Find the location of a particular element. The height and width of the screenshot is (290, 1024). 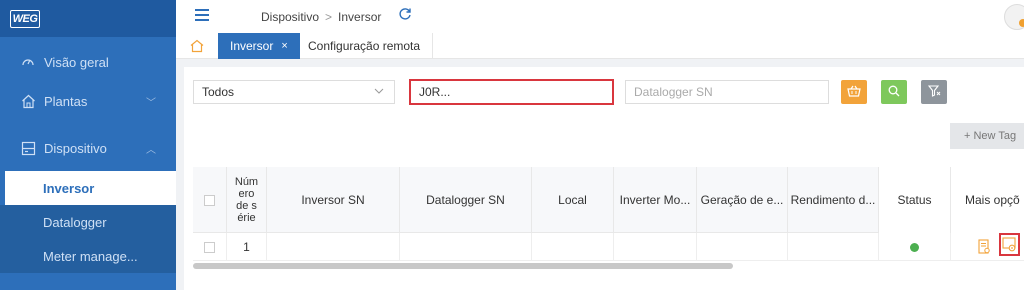

sidebar-item-plants: Plantas ﹀ is located at coordinates (88, 101).